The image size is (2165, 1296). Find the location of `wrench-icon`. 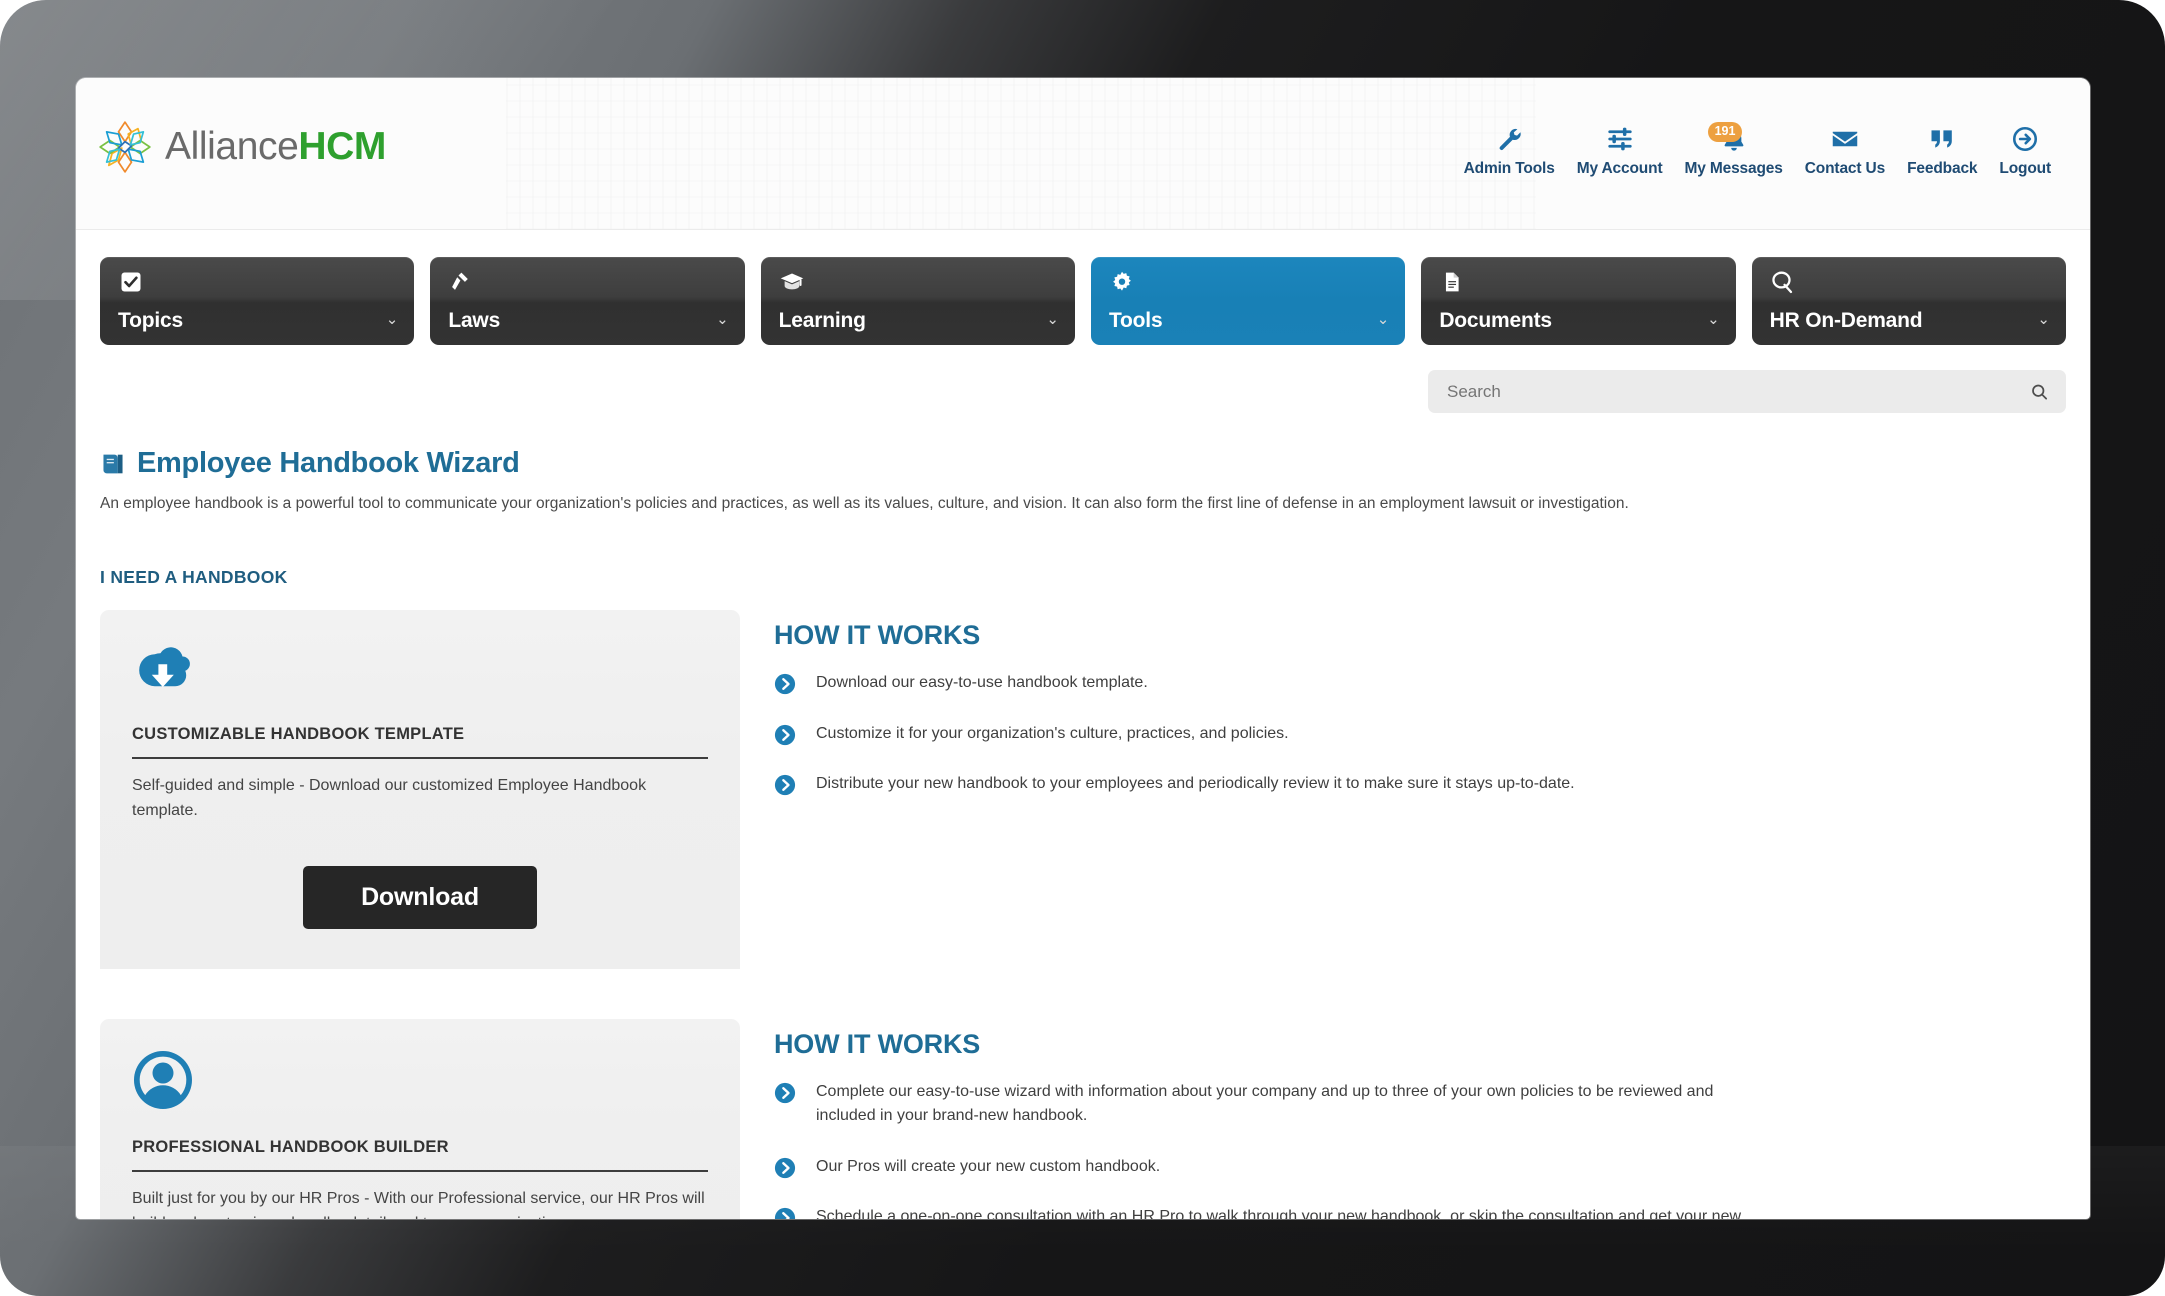

wrench-icon is located at coordinates (1509, 139).